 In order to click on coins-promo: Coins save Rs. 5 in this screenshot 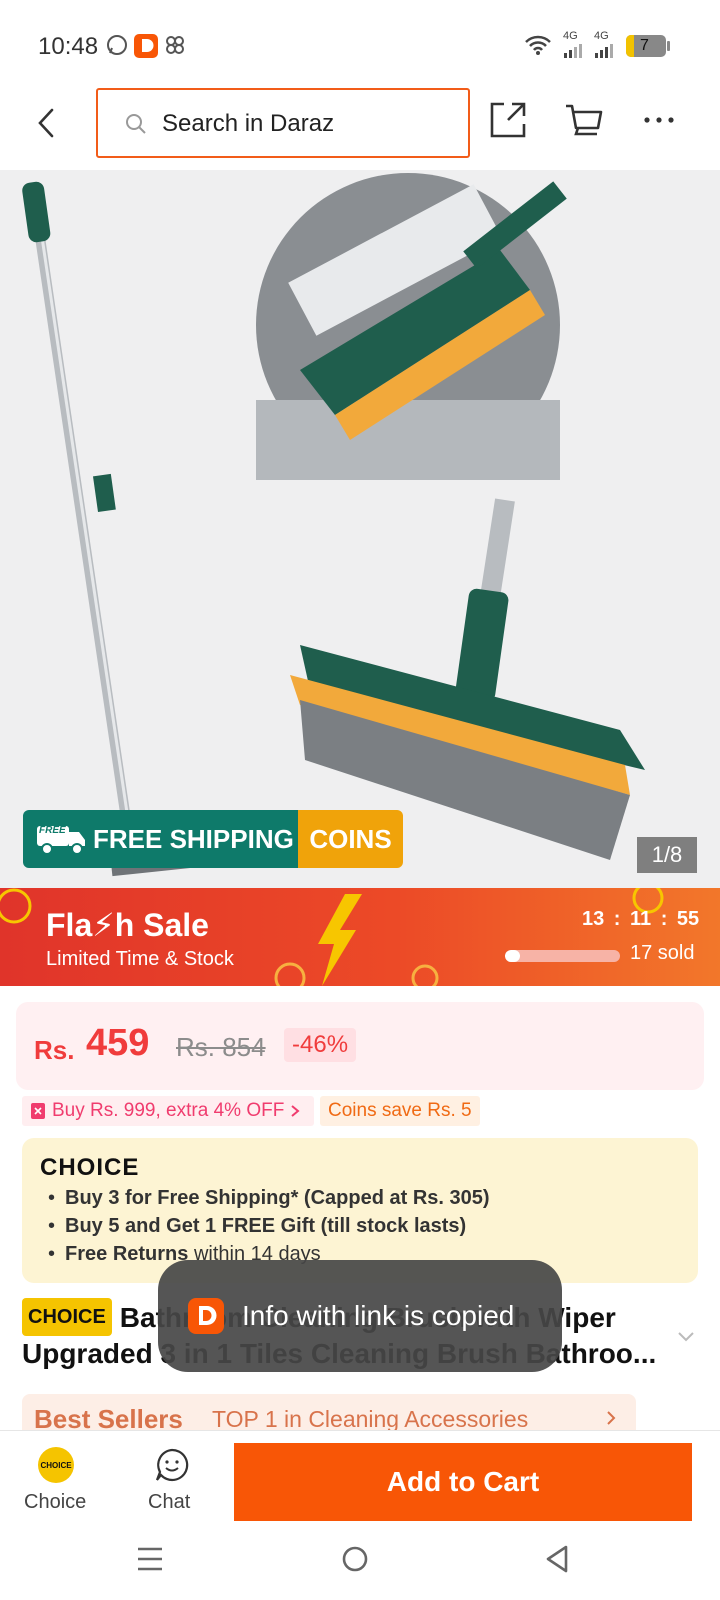, I will do `click(400, 1111)`.